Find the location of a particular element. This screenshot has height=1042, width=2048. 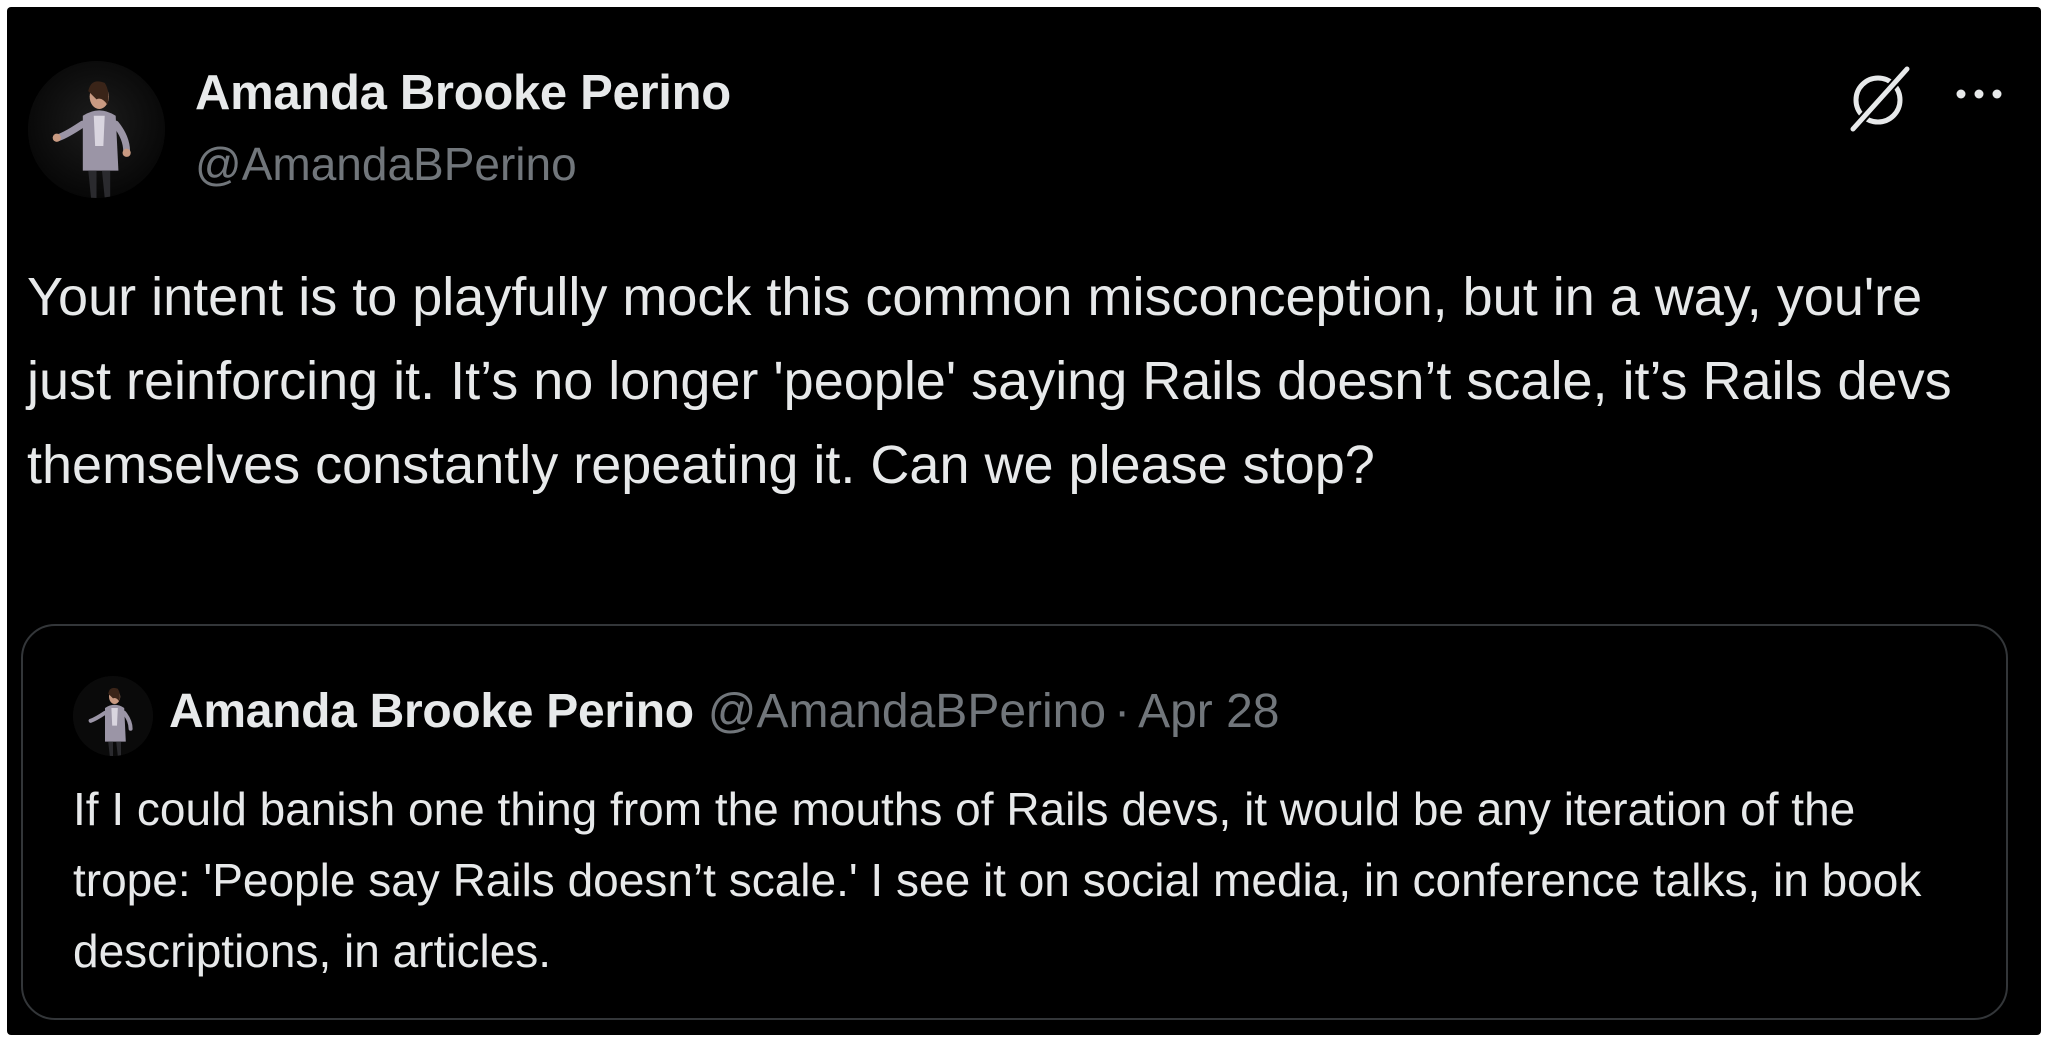

quoted-author-name: Amanda Brooke Perino is located at coordinates (431, 711).